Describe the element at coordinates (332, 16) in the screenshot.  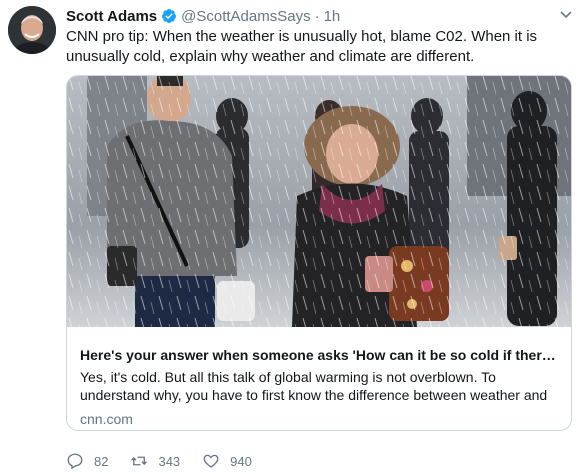
I see `timestamp: 1h` at that location.